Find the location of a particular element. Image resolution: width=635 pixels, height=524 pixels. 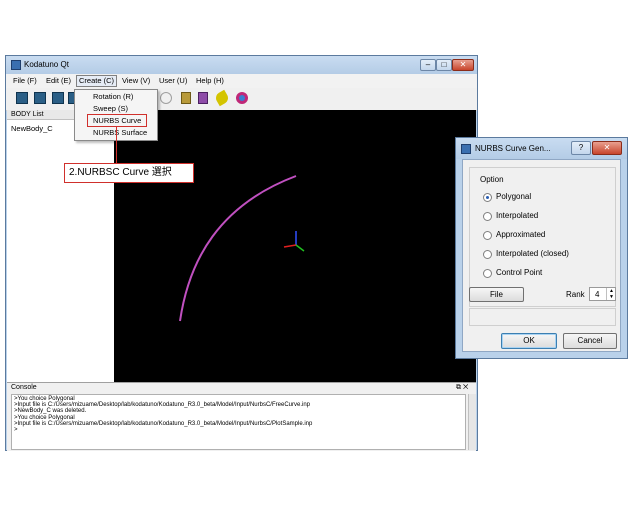

callout-line is located at coordinates (116, 145).